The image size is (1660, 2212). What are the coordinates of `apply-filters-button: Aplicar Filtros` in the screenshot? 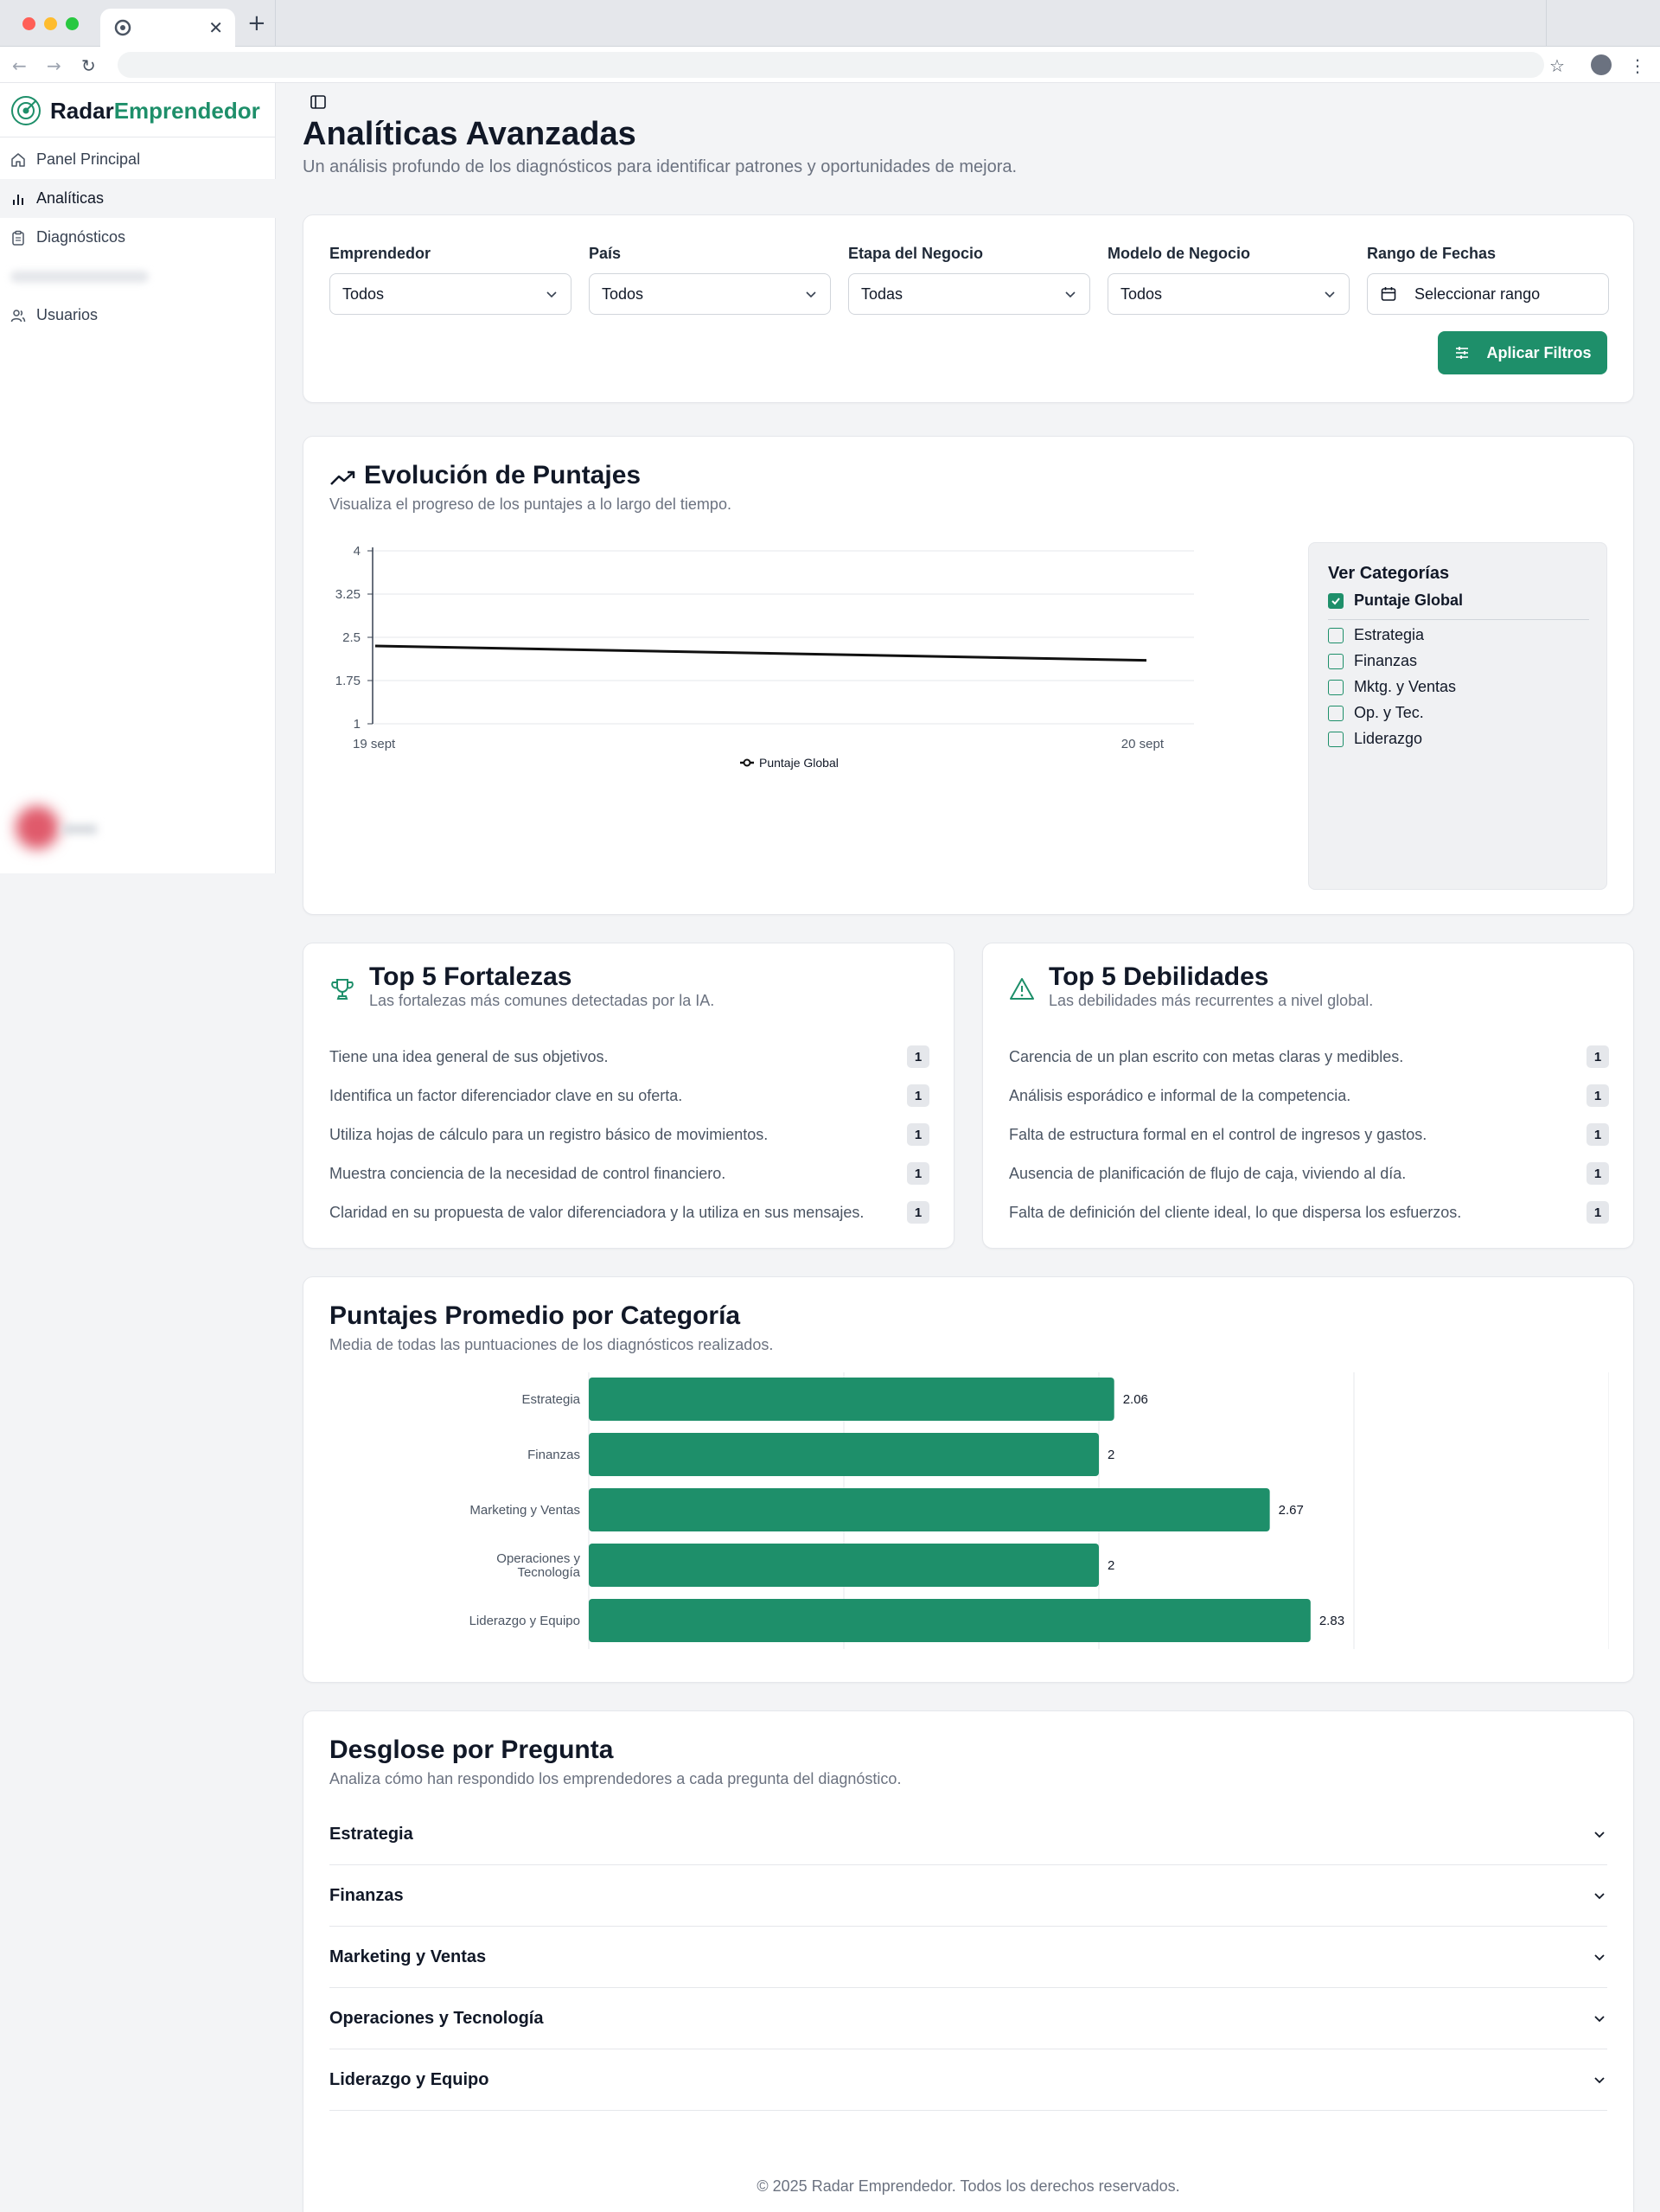 It's located at (1522, 352).